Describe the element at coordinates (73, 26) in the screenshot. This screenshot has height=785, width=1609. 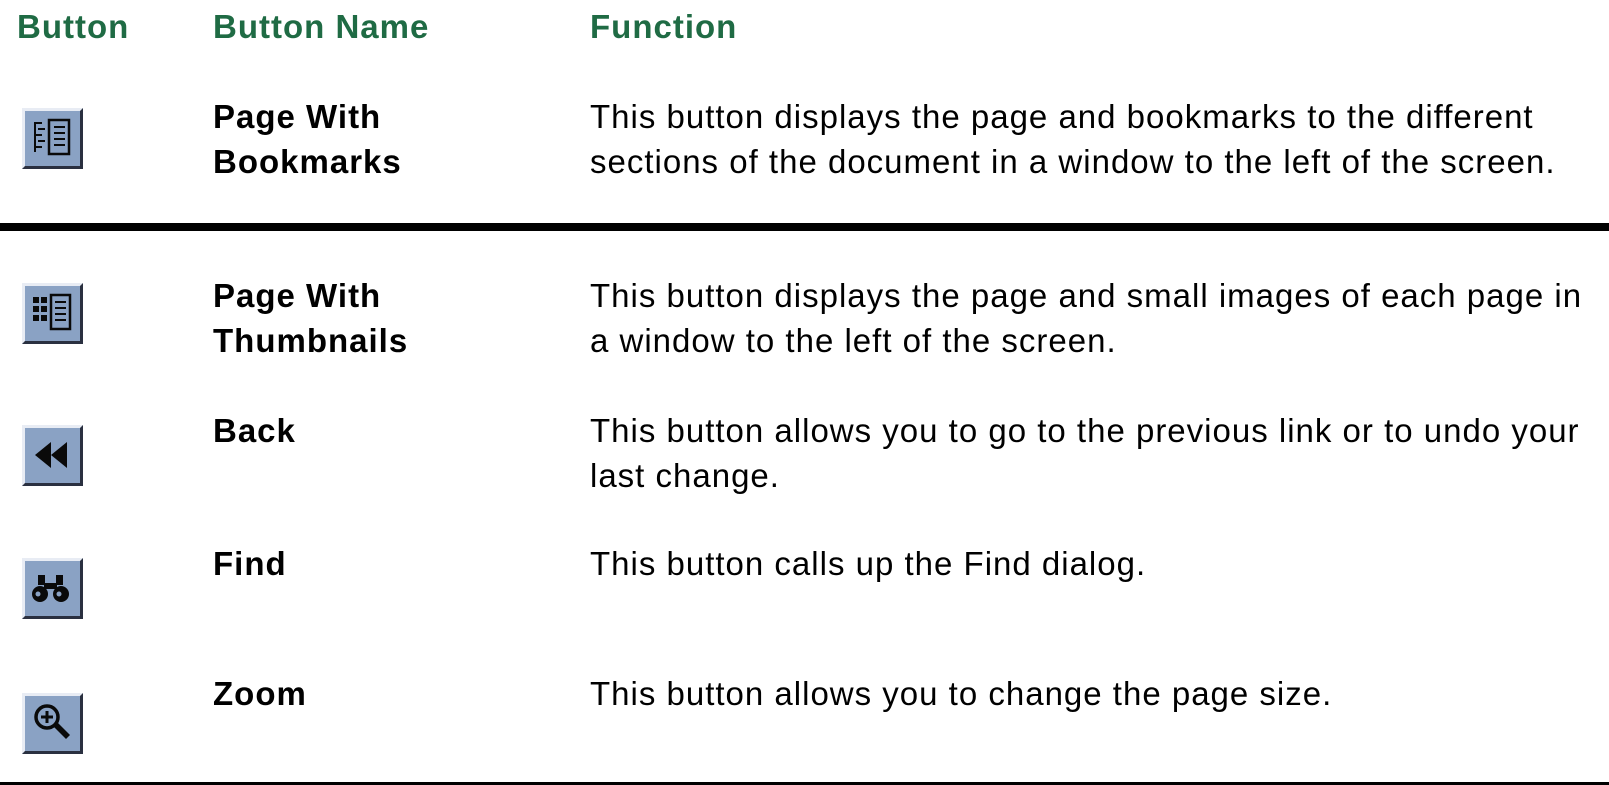
I see `header-button: Button` at that location.